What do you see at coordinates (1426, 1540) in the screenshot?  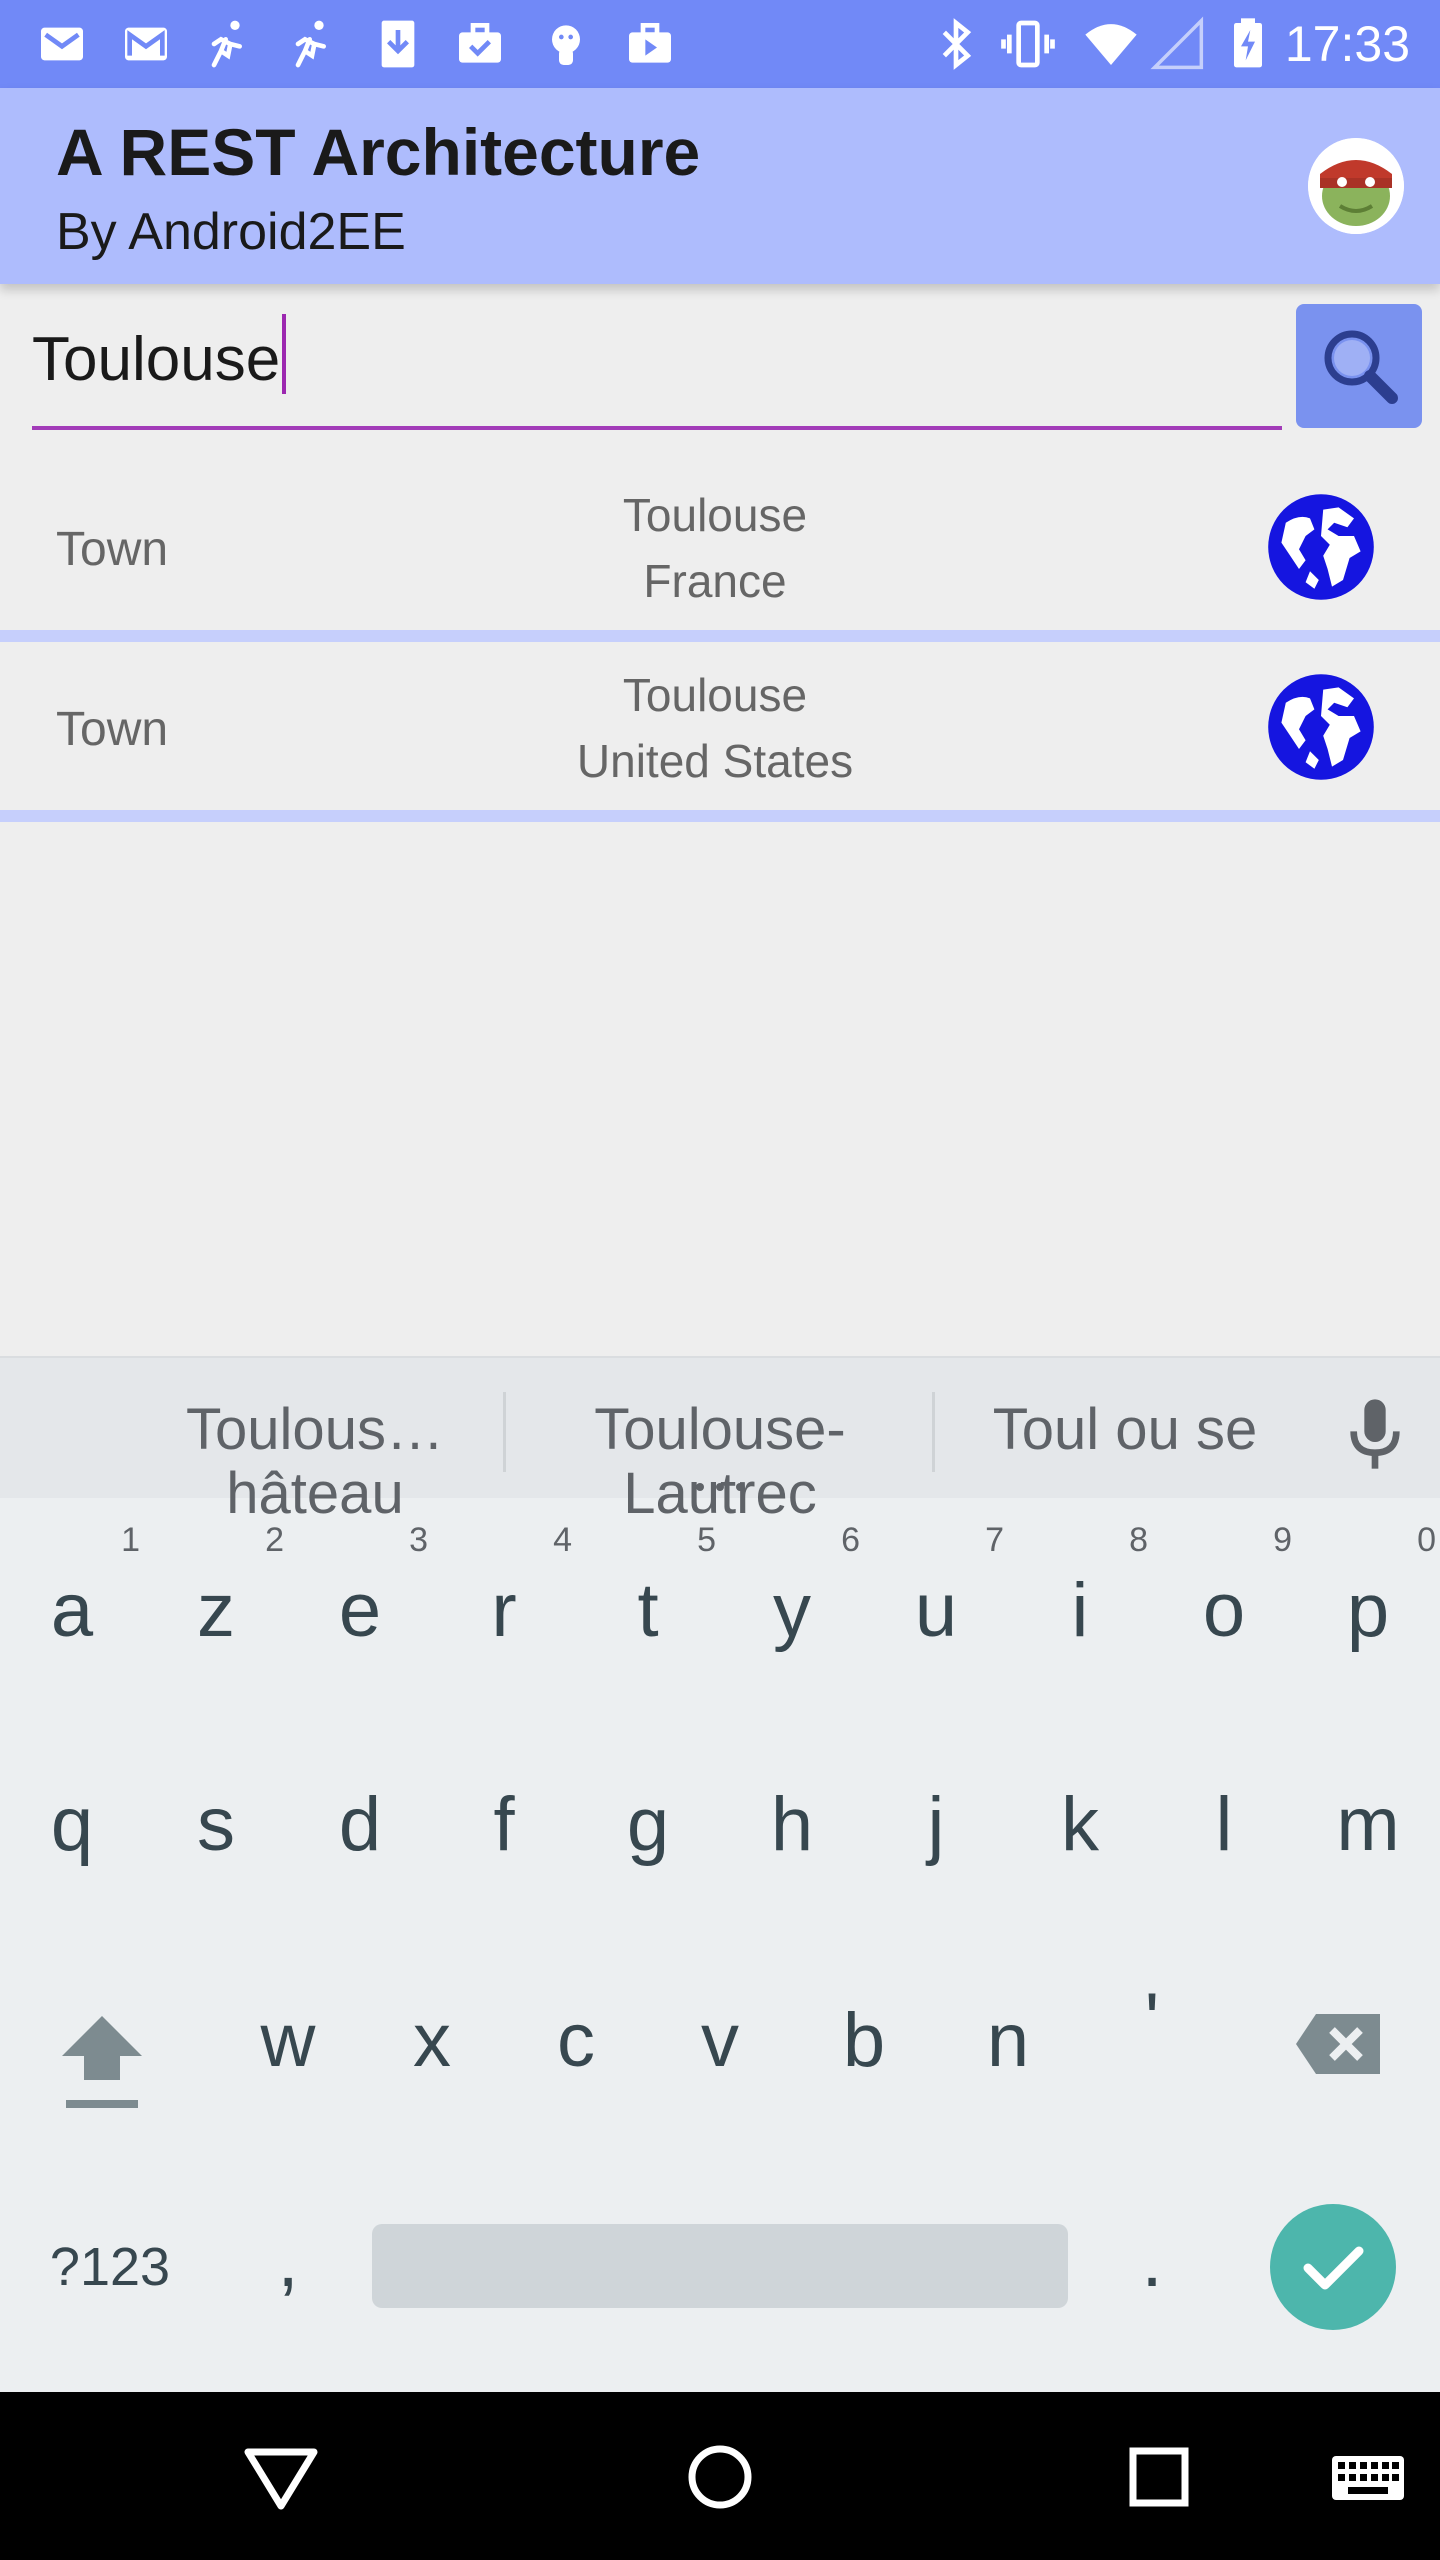 I see `key-hint: 0` at bounding box center [1426, 1540].